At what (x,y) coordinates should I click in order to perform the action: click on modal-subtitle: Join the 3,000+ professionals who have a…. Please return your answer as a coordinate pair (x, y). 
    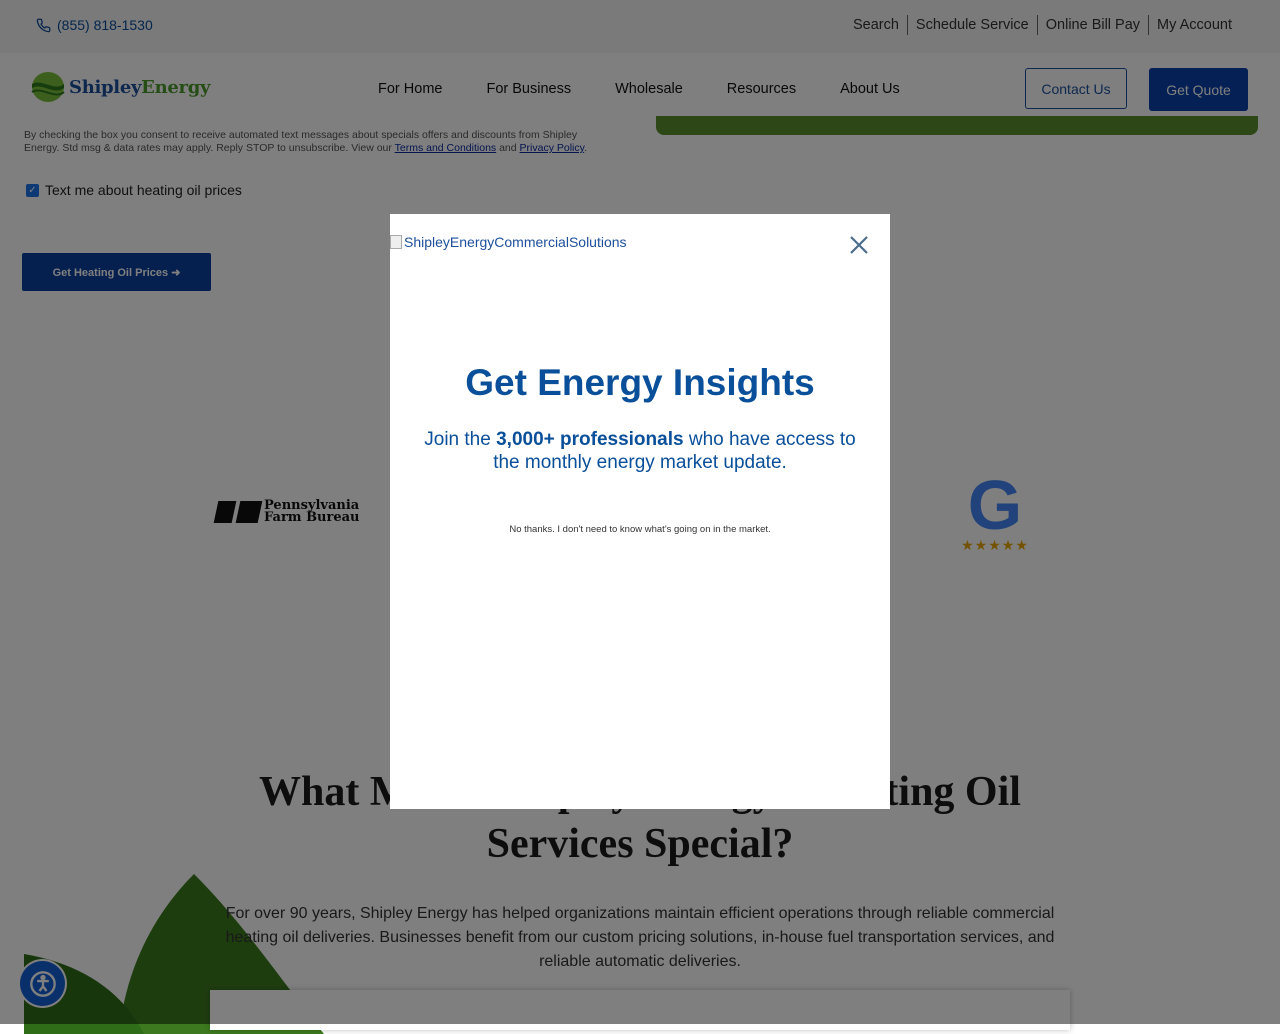
    Looking at the image, I should click on (640, 451).